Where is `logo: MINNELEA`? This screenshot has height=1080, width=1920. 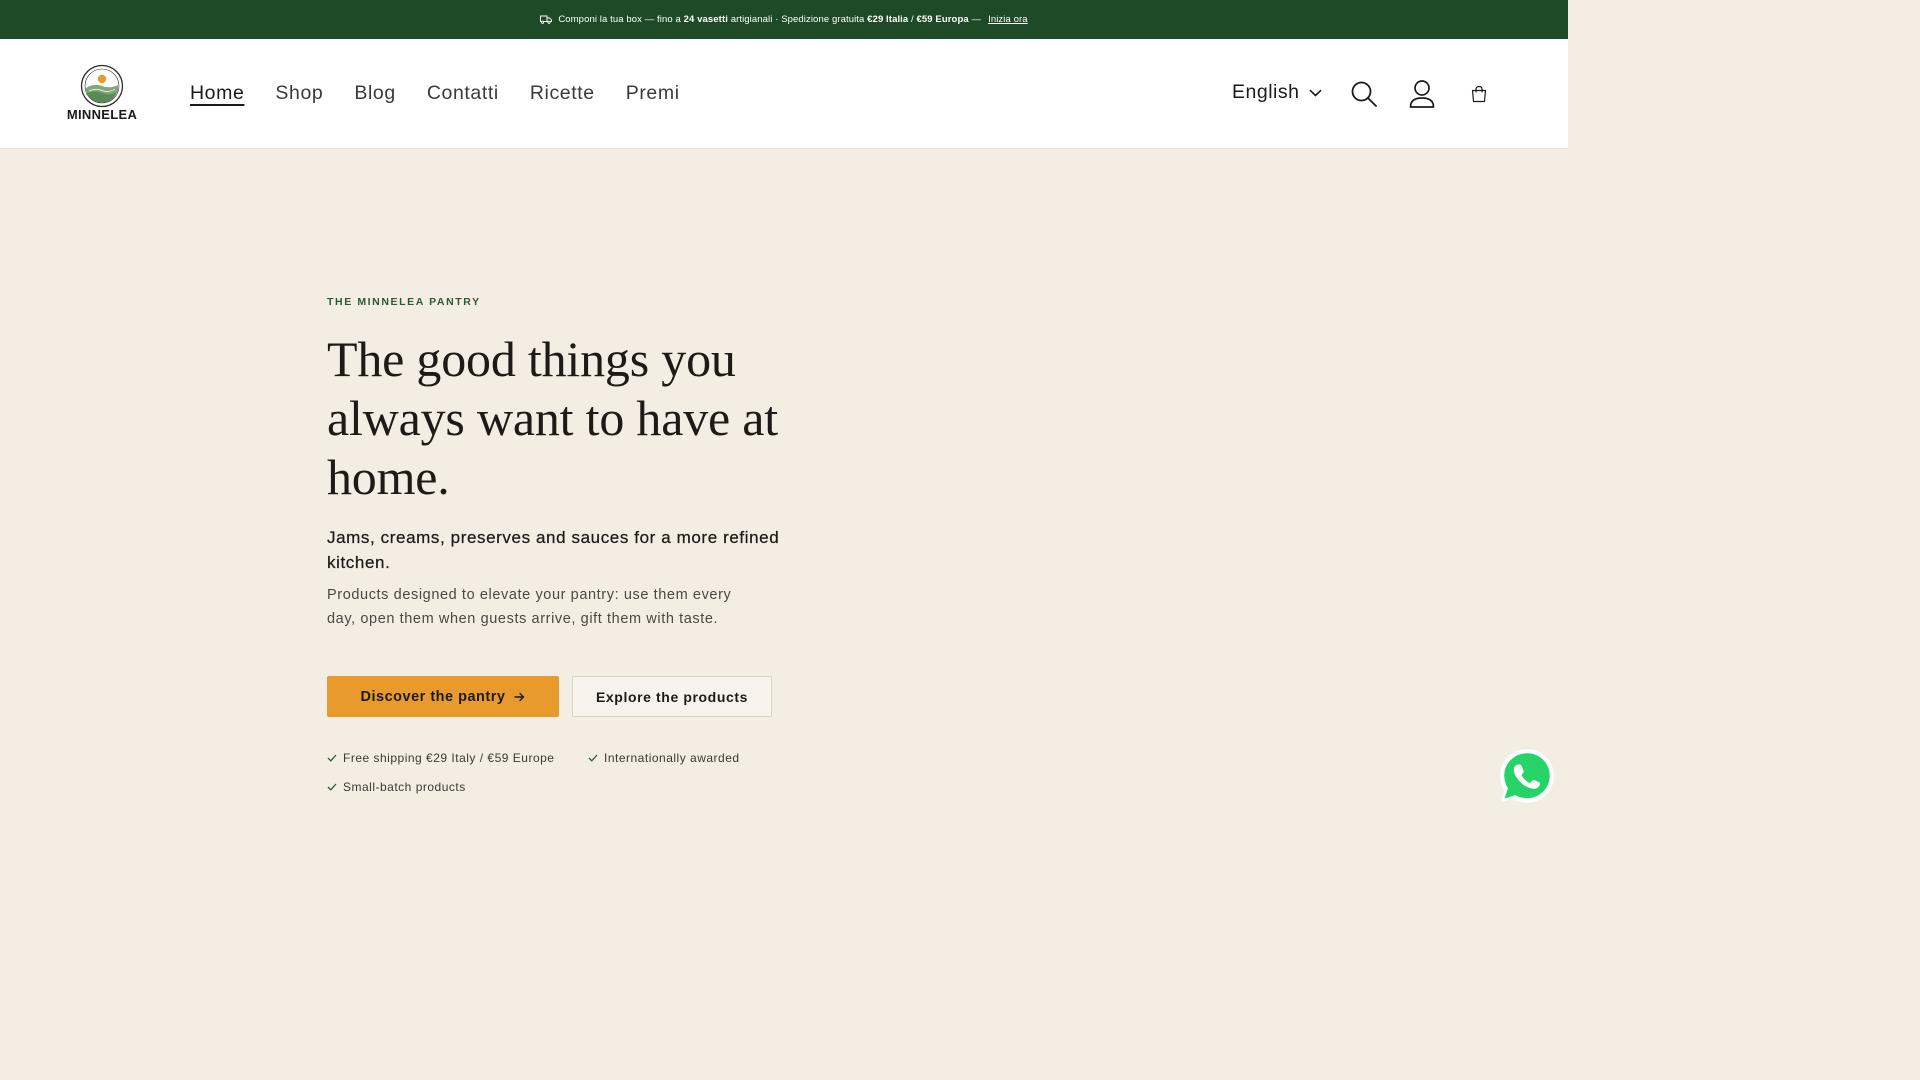 logo: MINNELEA is located at coordinates (102, 94).